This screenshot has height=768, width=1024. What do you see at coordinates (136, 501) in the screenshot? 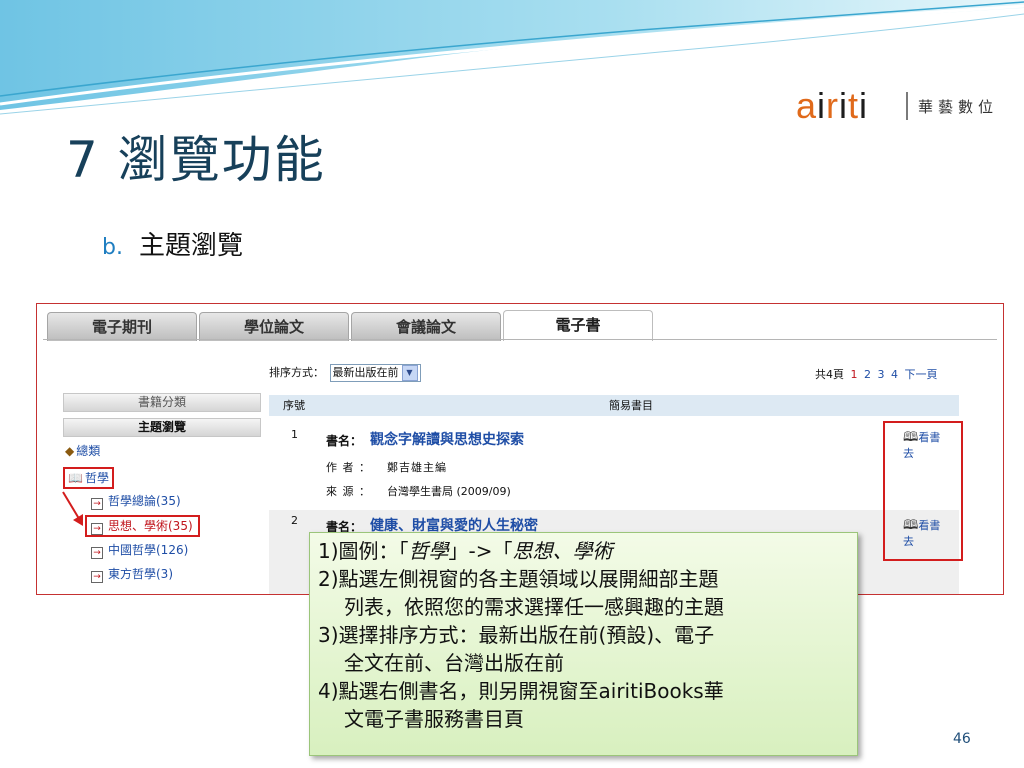
I see `tree-child-item: → 哲學總論(35)` at bounding box center [136, 501].